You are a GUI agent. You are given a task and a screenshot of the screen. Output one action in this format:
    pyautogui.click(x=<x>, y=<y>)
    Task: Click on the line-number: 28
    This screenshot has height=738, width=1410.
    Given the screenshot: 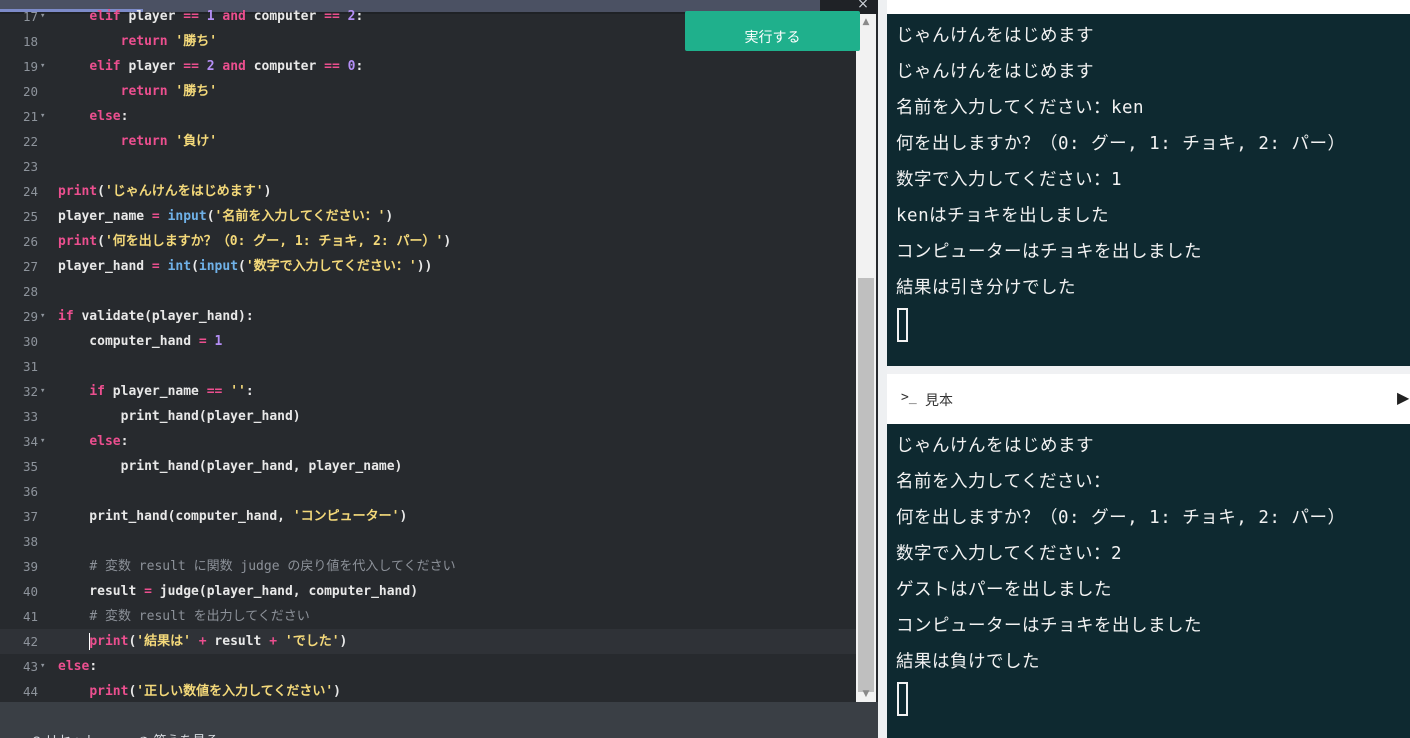 What is the action you would take?
    pyautogui.click(x=30, y=291)
    